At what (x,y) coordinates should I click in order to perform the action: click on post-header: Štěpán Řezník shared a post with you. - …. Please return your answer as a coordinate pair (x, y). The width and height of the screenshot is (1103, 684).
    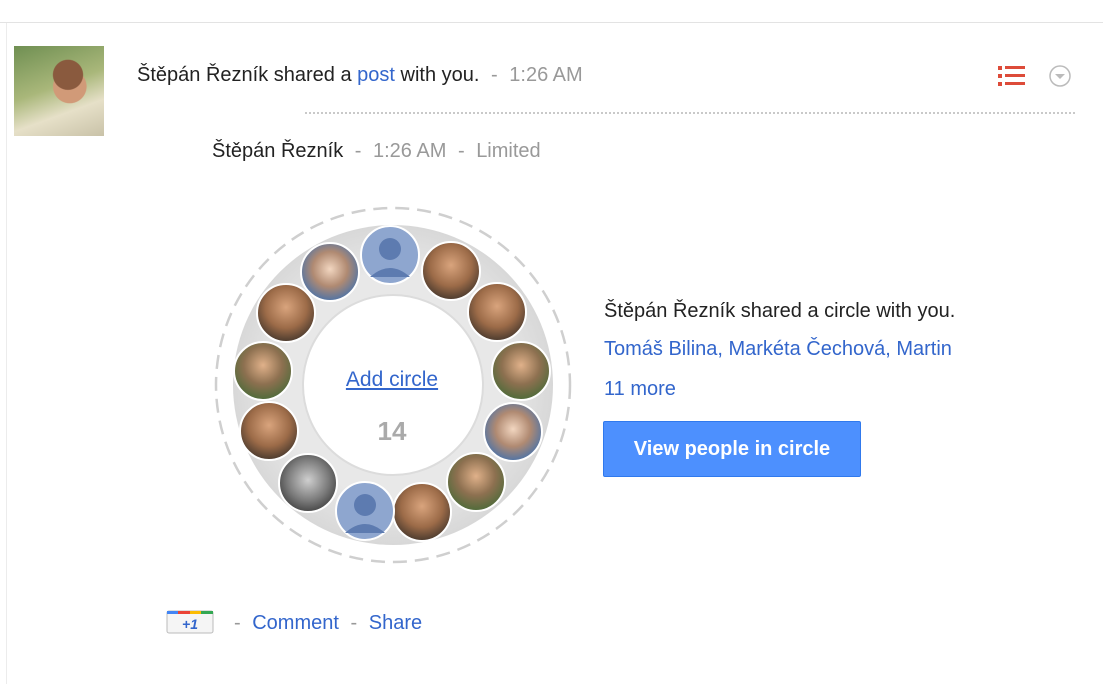
    Looking at the image, I should click on (360, 75).